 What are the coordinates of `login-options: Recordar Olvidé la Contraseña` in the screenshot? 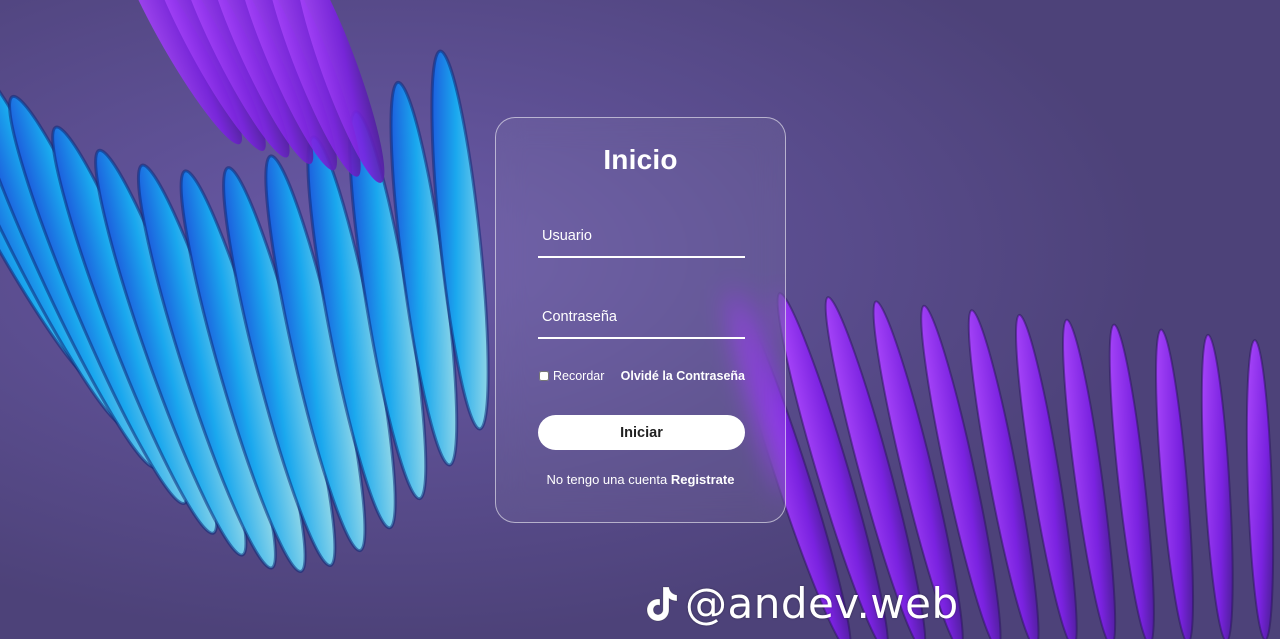 It's located at (641, 377).